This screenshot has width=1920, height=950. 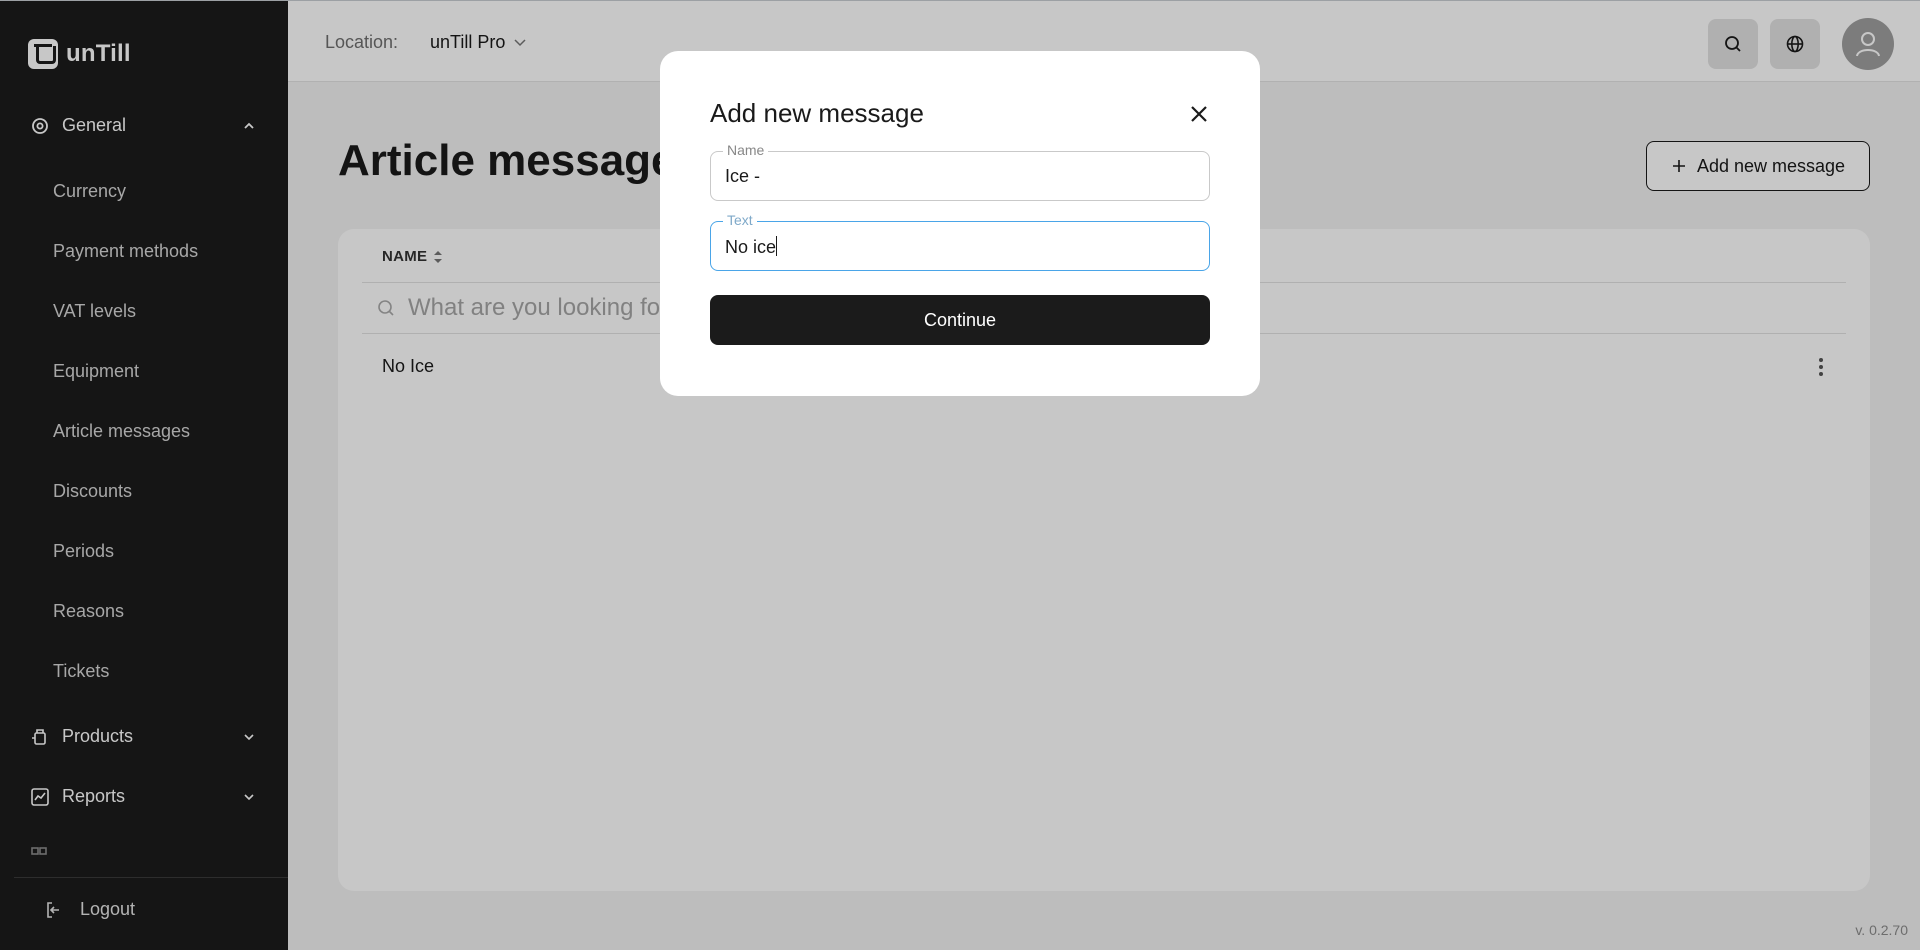 I want to click on name-field: Name Ice -, so click(x=960, y=171).